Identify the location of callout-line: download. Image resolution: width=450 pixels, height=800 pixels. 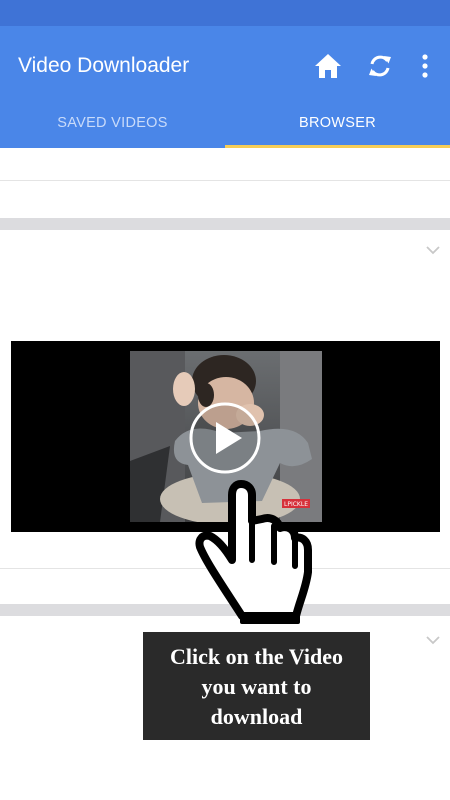
(256, 716).